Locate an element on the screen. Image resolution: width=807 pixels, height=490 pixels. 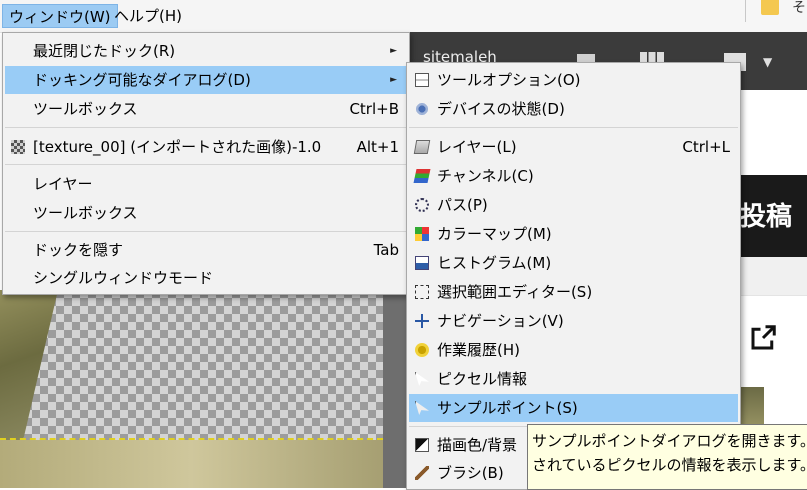
menu-item-label: ツールオプション(O) is located at coordinates (509, 80).